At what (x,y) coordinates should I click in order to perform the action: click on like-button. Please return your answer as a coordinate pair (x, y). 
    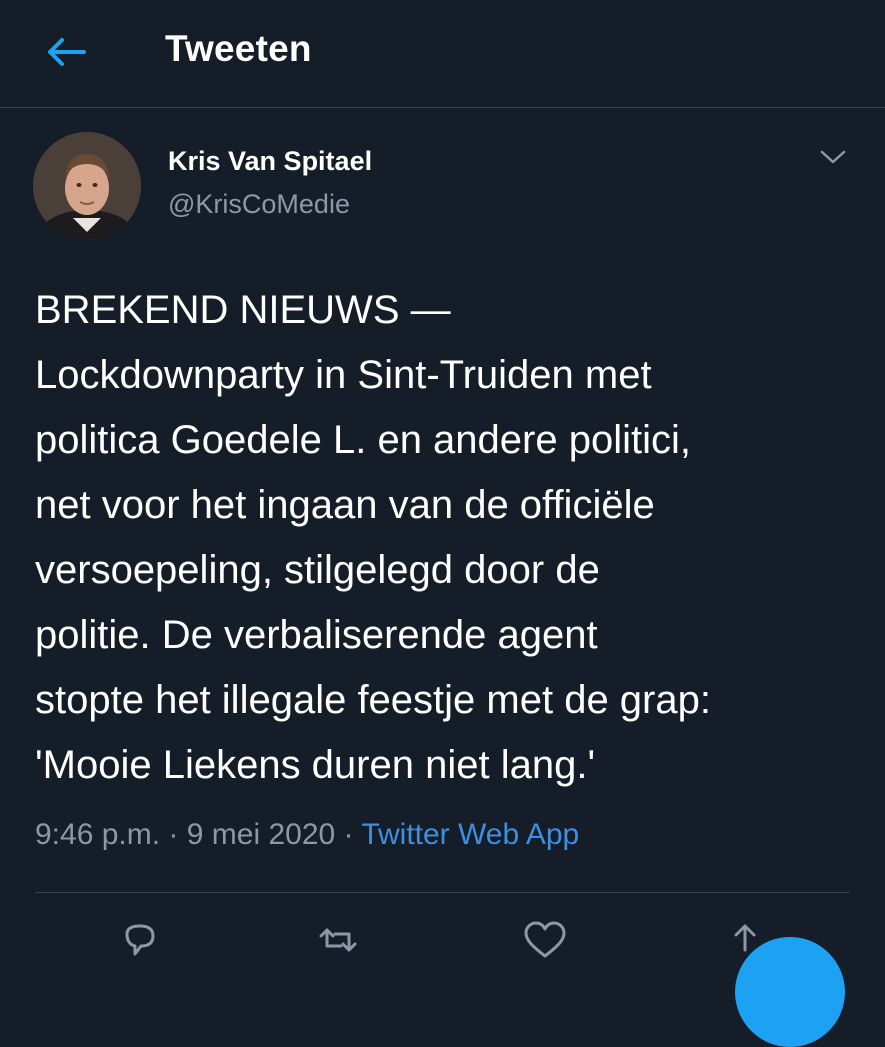
    Looking at the image, I should click on (545, 940).